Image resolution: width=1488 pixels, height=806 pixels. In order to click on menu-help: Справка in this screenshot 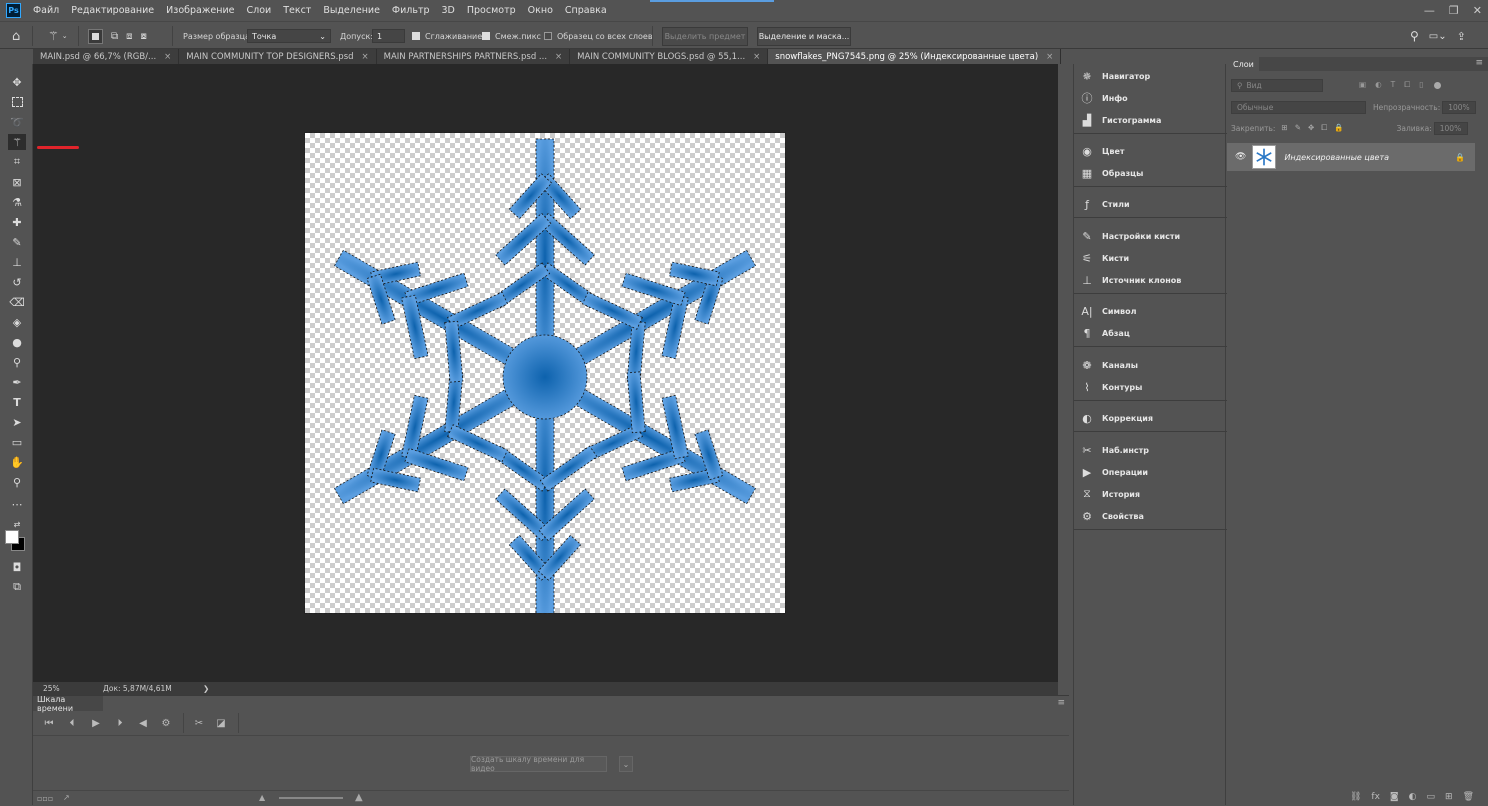, I will do `click(586, 10)`.